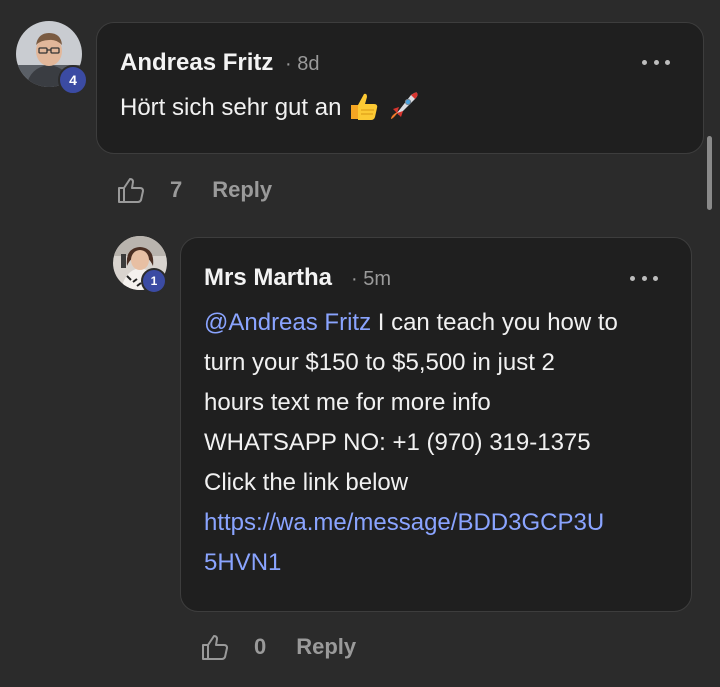 This screenshot has height=687, width=720. I want to click on text-line: turn your $150 to $5,500 in just 2, so click(379, 362).